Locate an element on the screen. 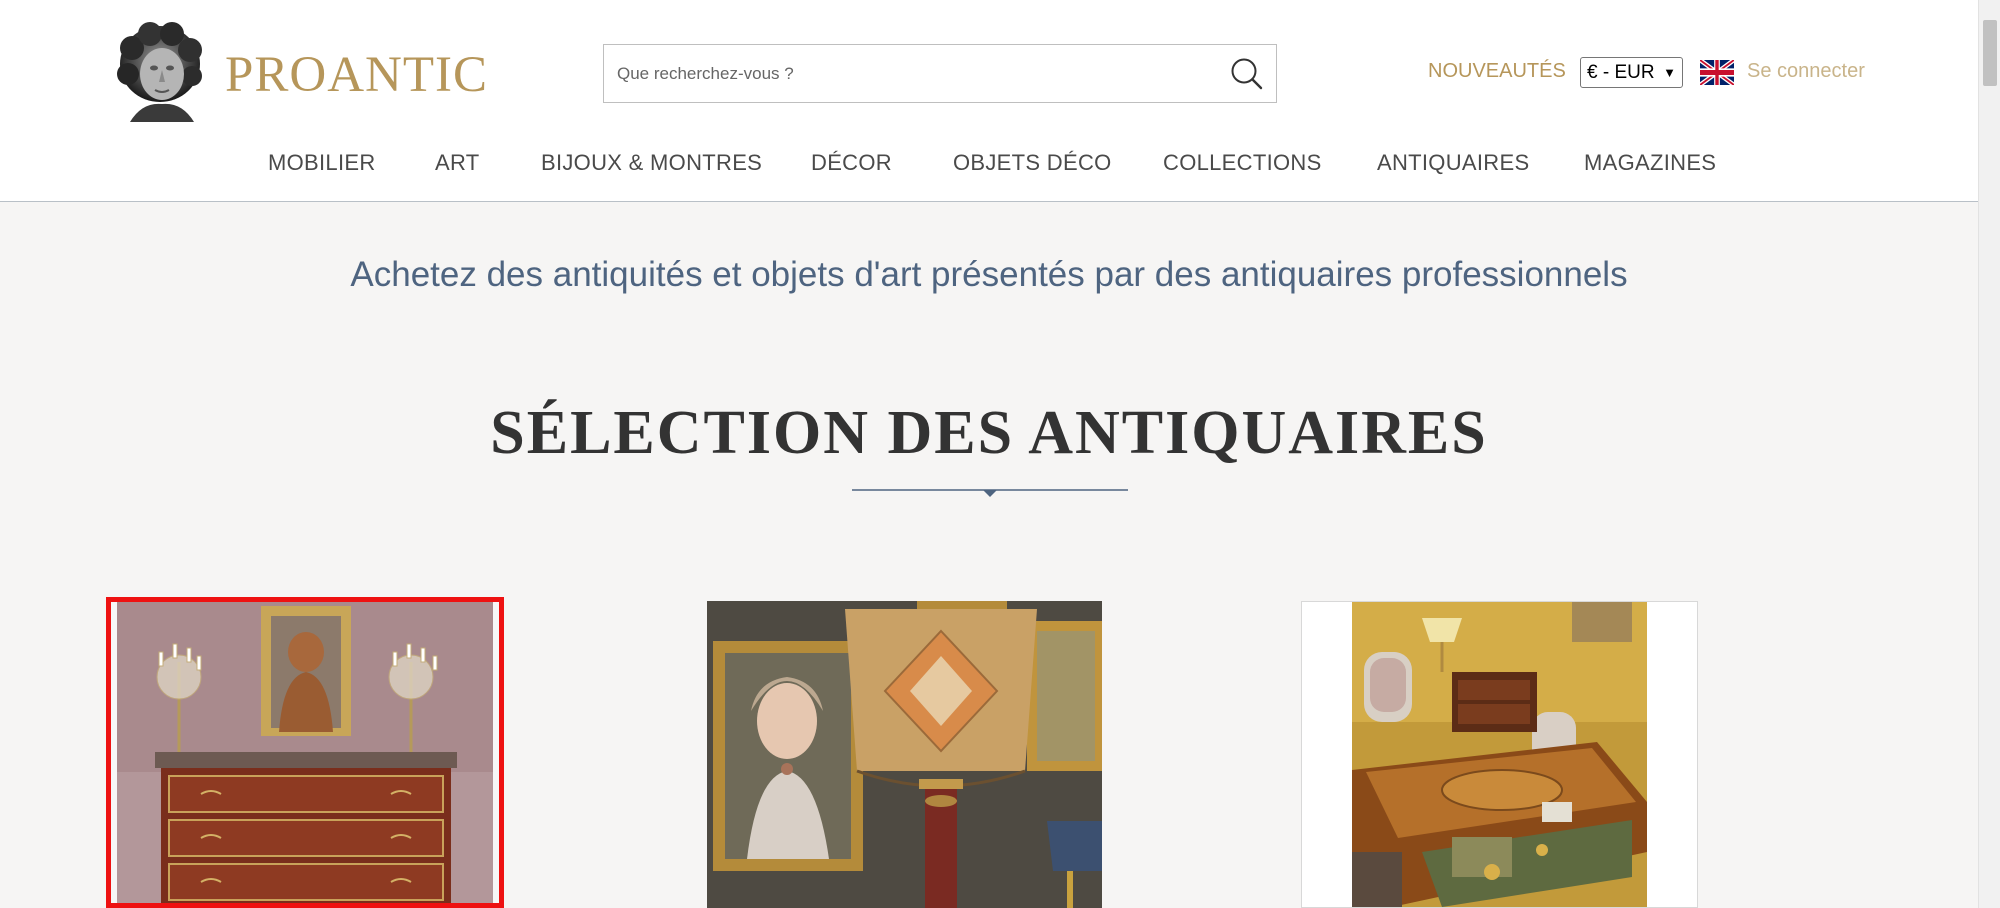  login-link: Se connecter is located at coordinates (1806, 71).